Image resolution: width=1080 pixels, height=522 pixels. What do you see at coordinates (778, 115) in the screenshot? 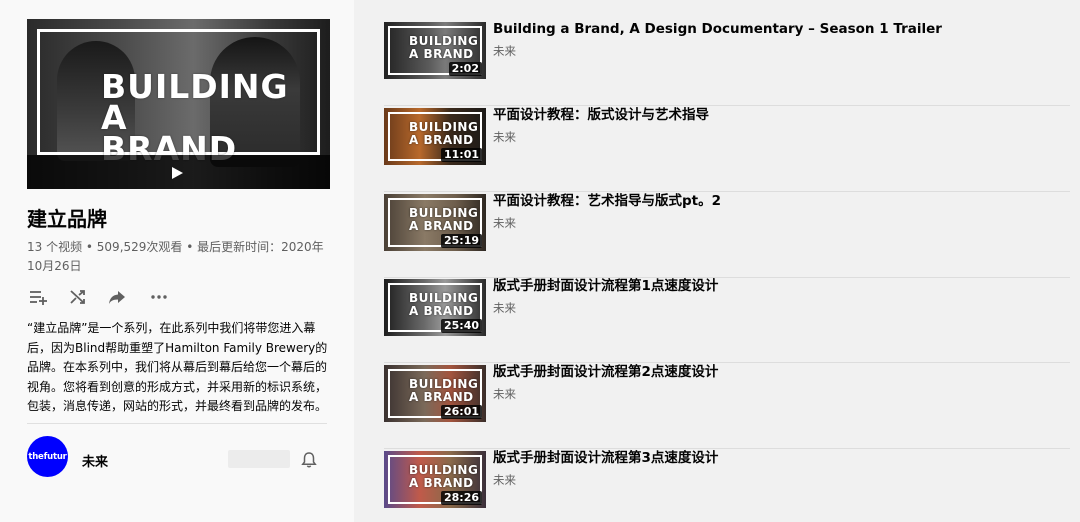
I see `video-title: 平面设计教程：版式设计与艺术指导` at bounding box center [778, 115].